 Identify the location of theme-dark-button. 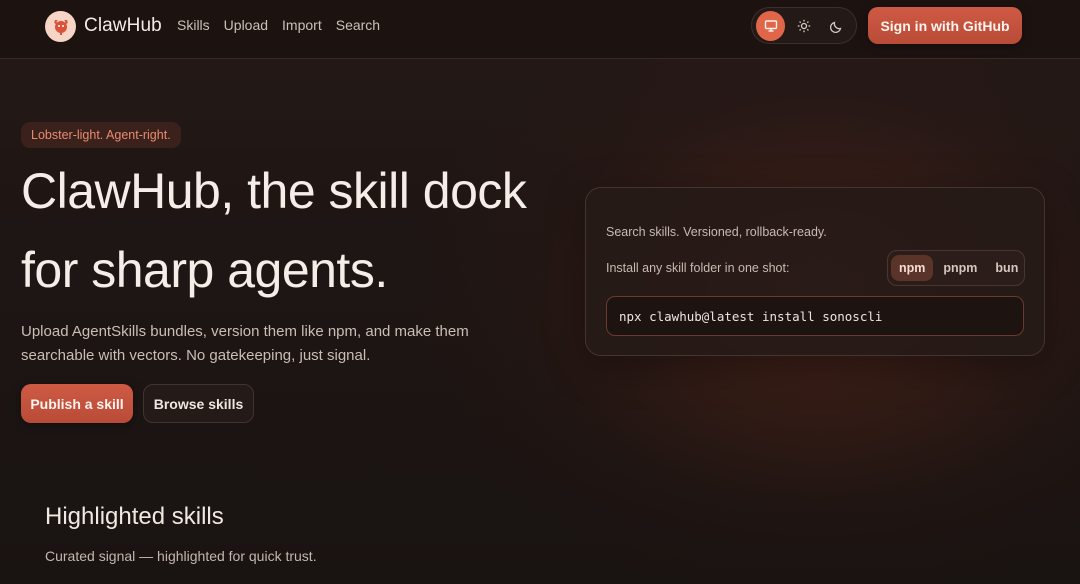
(837, 26).